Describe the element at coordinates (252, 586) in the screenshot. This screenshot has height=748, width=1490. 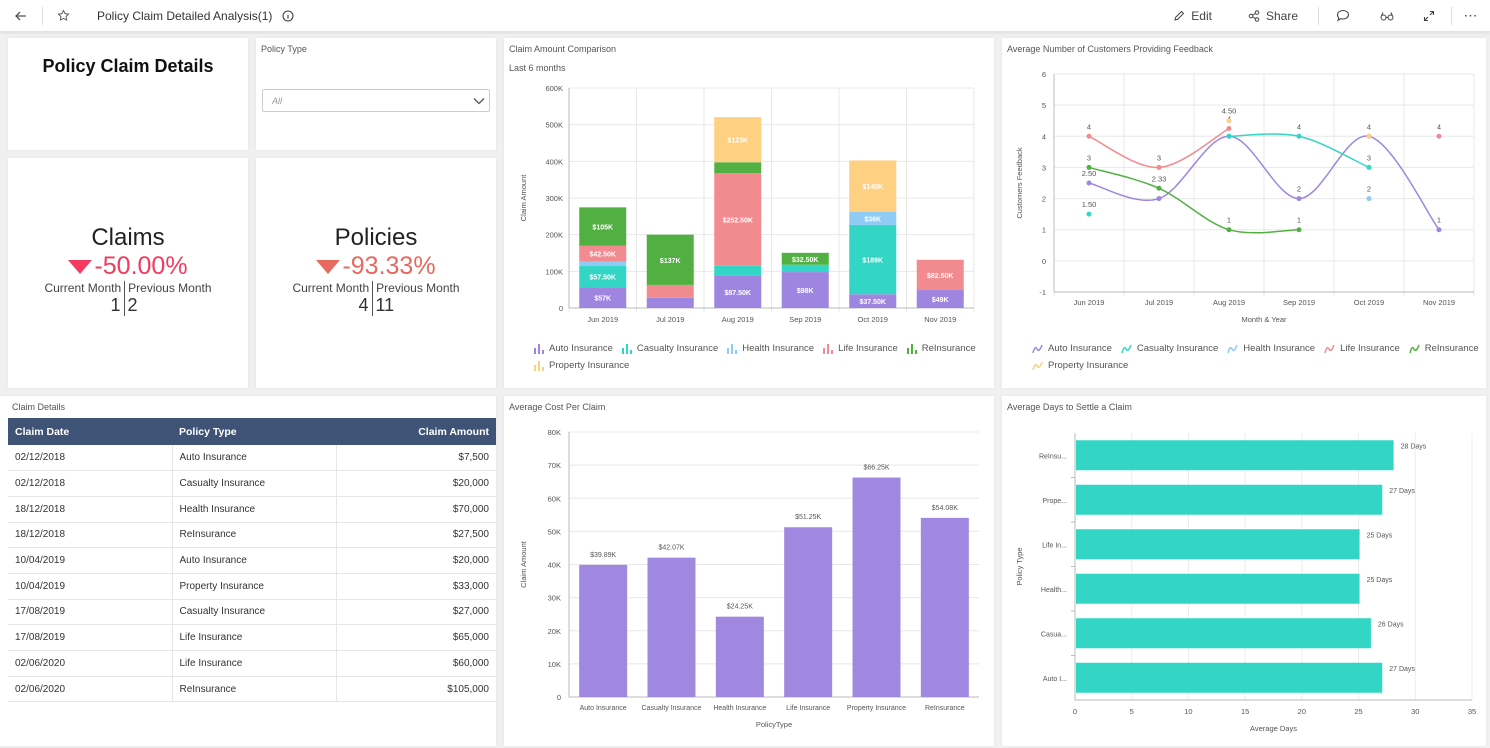
I see `table-row: 10/04/2019 Property Insurance $33,000` at that location.